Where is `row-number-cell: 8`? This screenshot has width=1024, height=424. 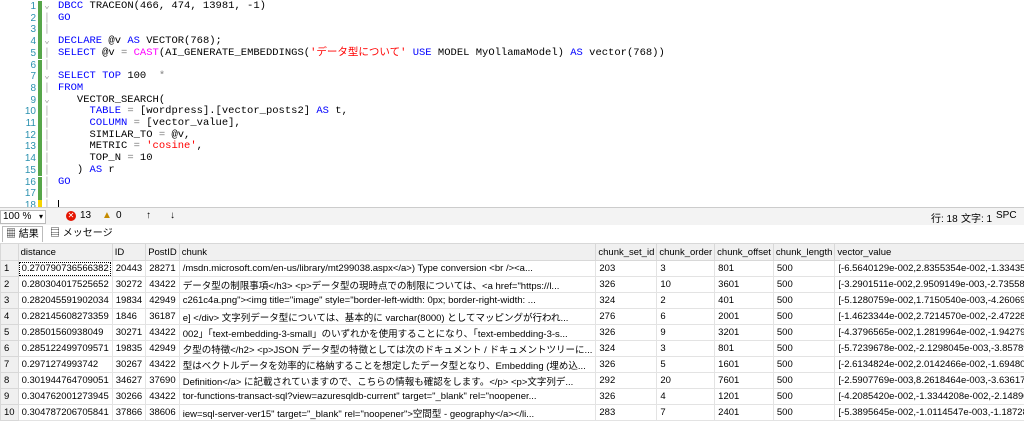
row-number-cell: 8 is located at coordinates (9, 380).